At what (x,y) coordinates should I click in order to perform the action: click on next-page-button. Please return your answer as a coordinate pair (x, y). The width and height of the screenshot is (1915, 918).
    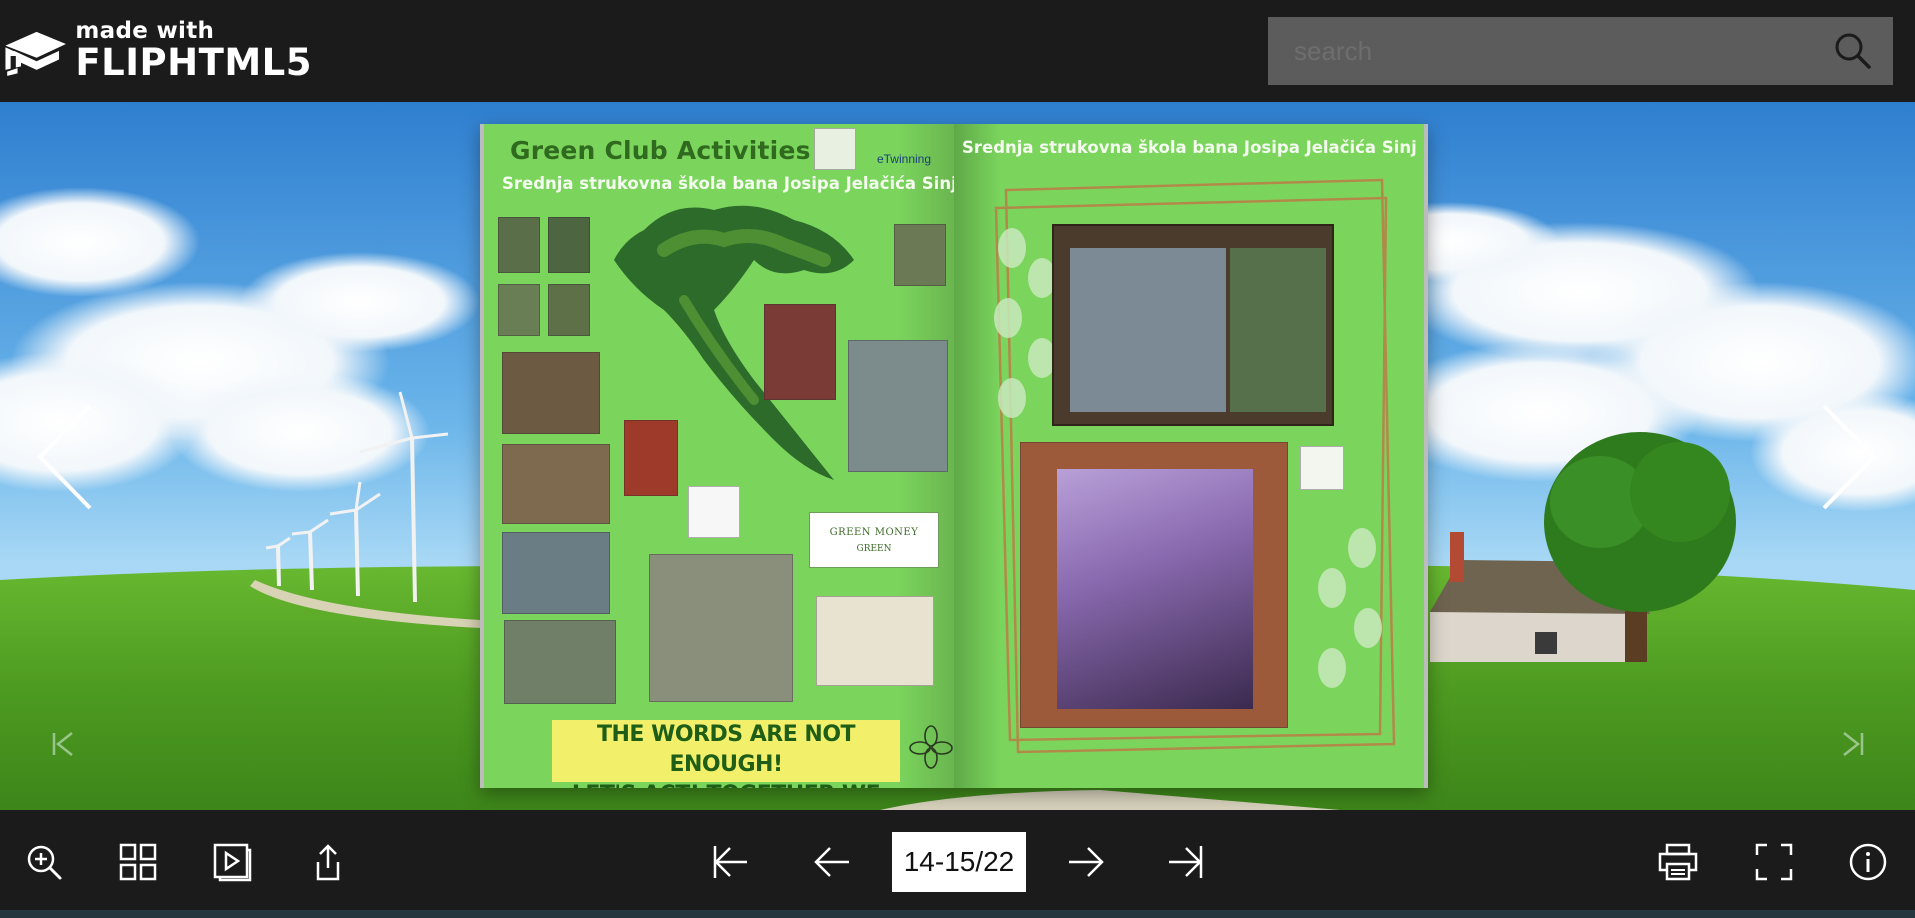
    Looking at the image, I should click on (1086, 862).